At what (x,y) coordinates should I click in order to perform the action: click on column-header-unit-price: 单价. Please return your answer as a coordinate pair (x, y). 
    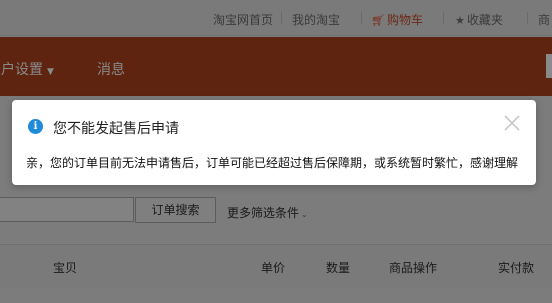
    Looking at the image, I should click on (273, 268).